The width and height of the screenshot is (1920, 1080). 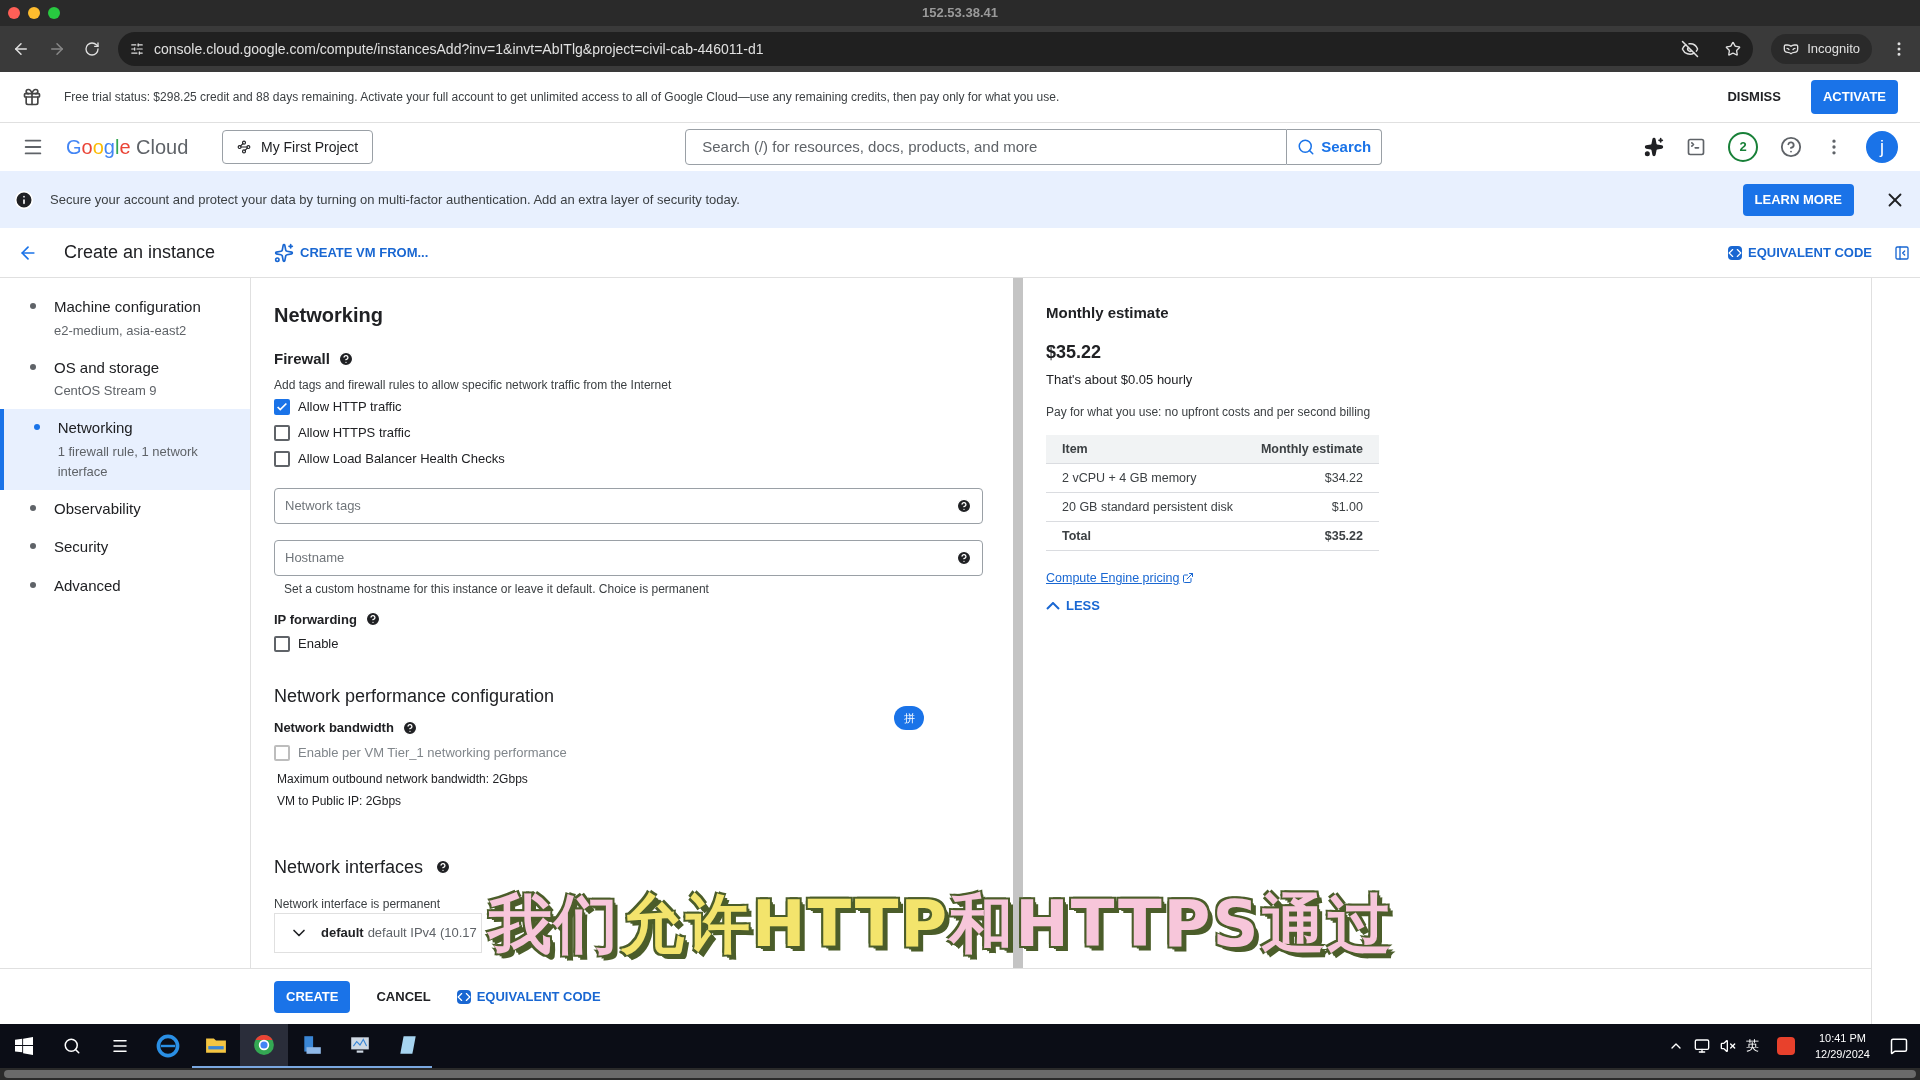 What do you see at coordinates (1696, 147) in the screenshot?
I see `terminal-icon` at bounding box center [1696, 147].